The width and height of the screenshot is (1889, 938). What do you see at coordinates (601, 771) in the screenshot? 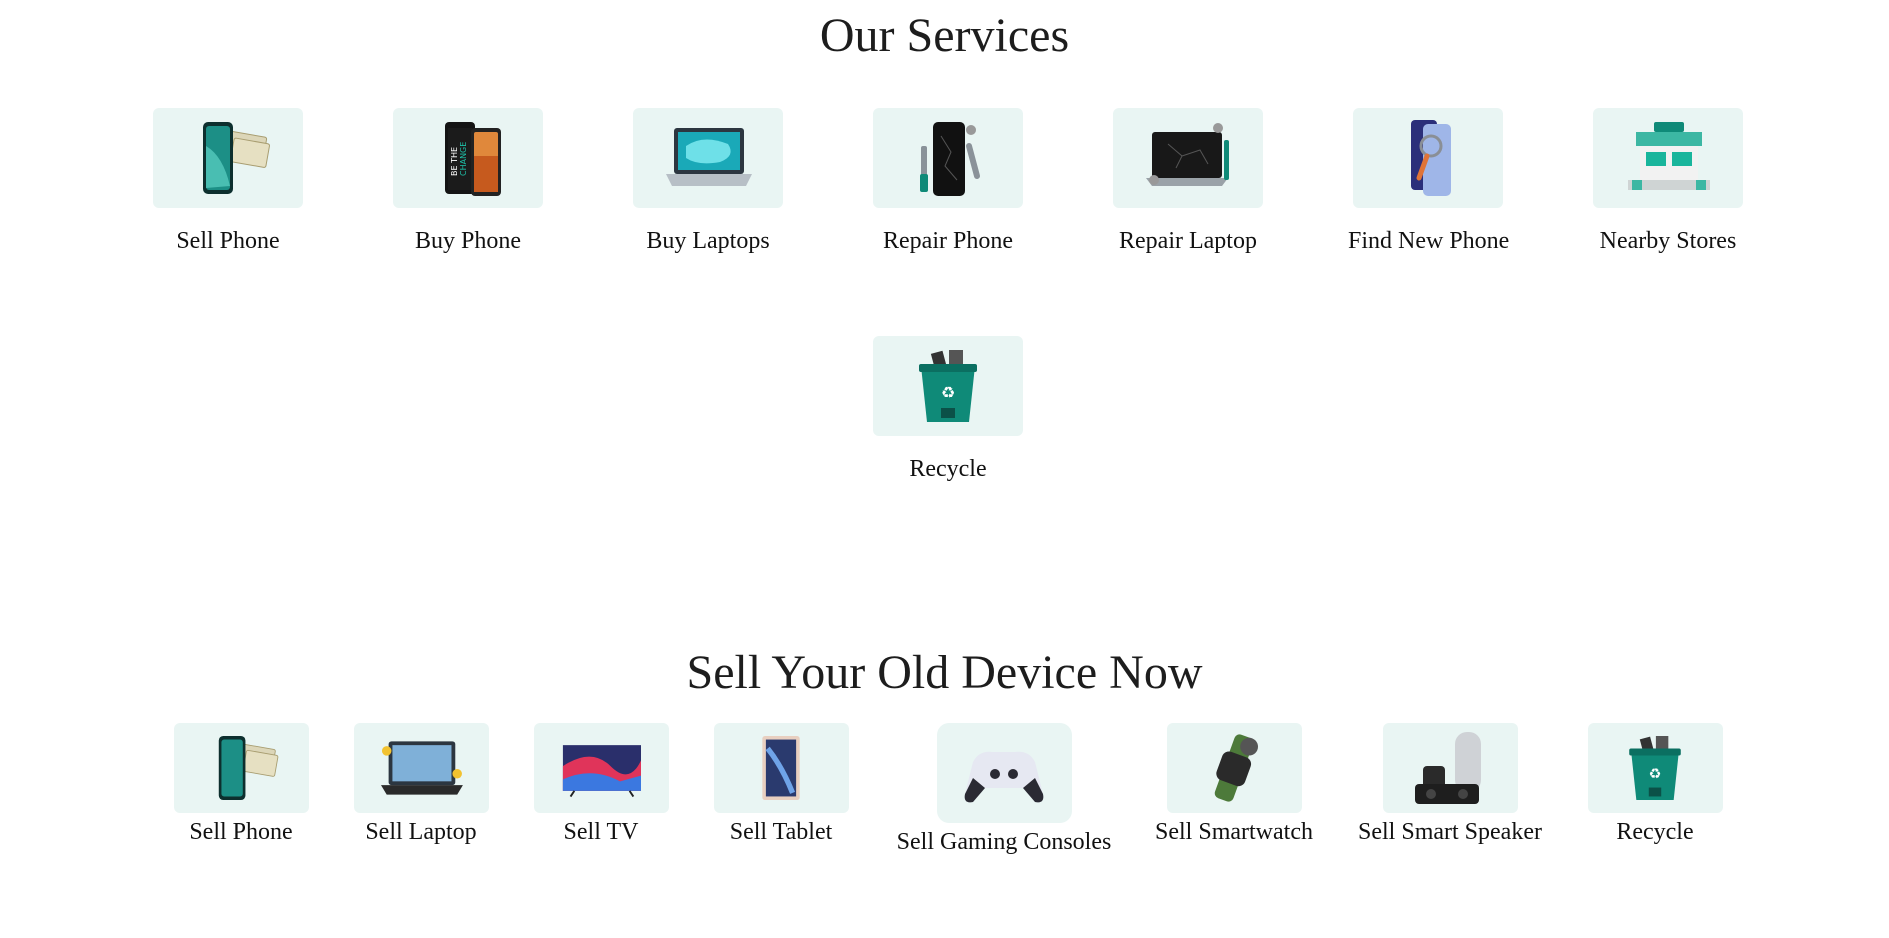
I see `tv-icon` at bounding box center [601, 771].